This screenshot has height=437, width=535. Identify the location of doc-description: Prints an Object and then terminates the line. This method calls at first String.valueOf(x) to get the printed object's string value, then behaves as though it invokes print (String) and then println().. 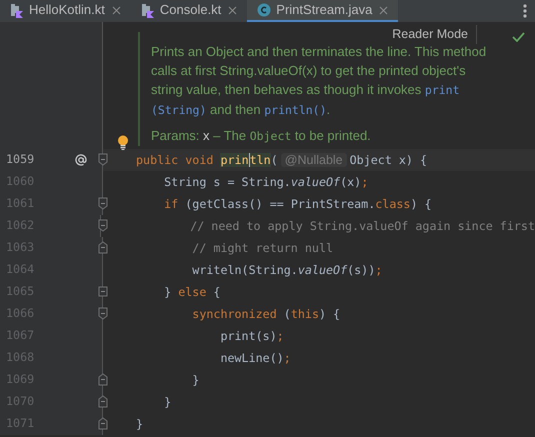
(319, 81).